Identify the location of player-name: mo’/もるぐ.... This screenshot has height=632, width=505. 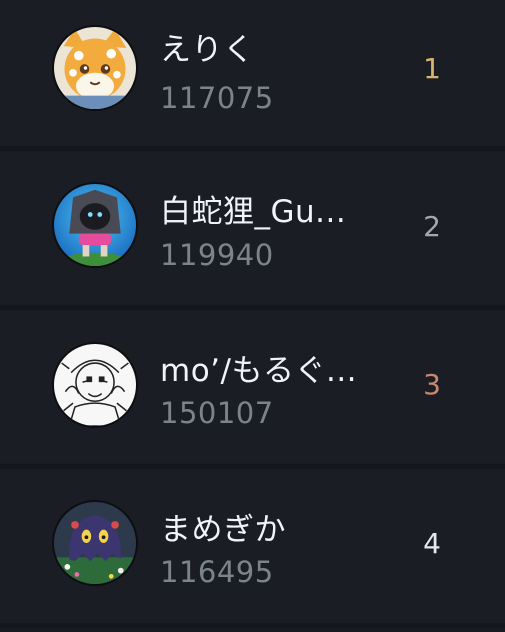
(259, 371).